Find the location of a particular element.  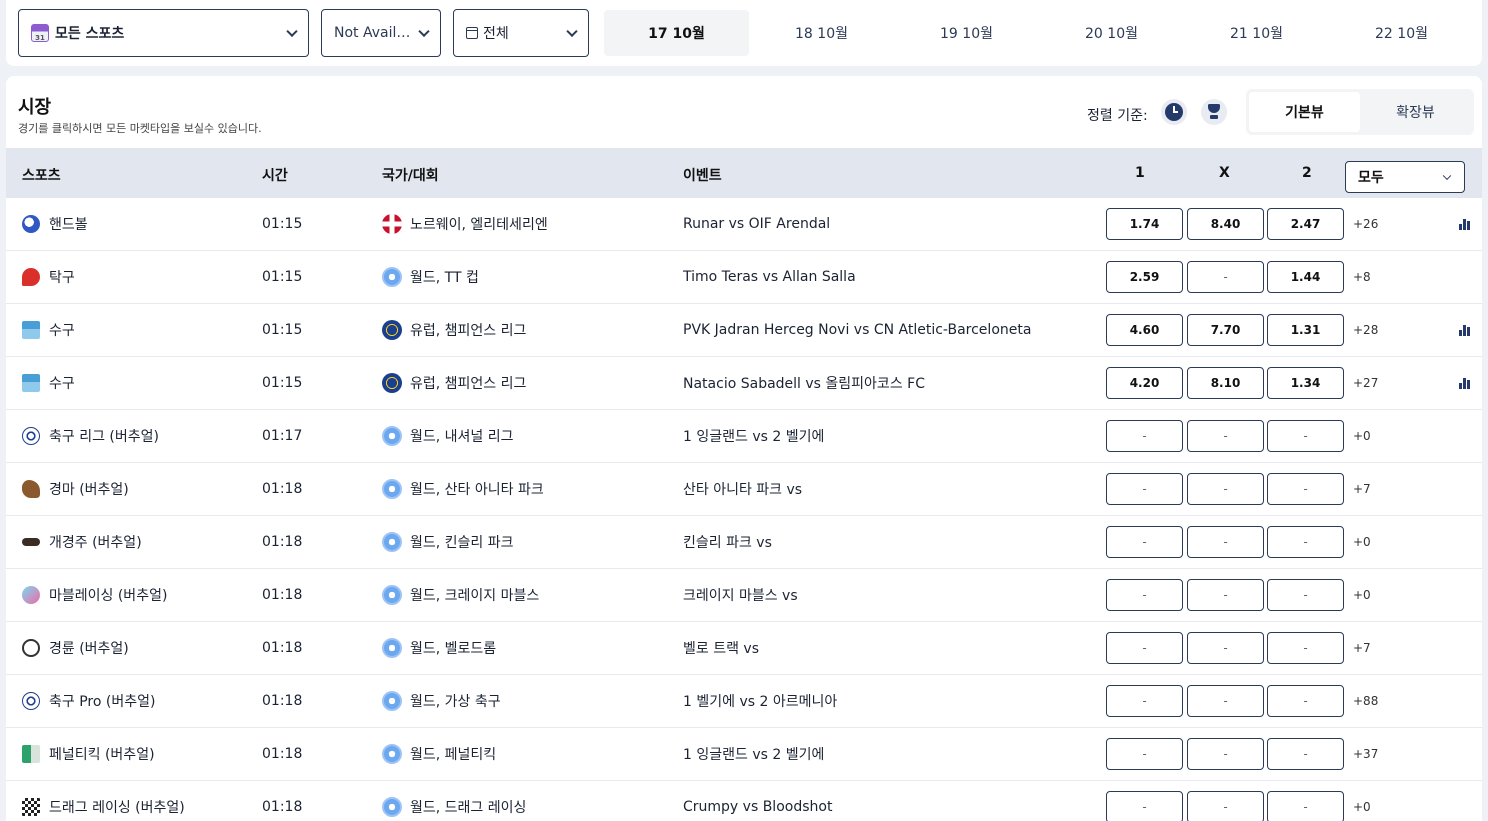

extended-view-button: 확장뷰 is located at coordinates (1415, 112).